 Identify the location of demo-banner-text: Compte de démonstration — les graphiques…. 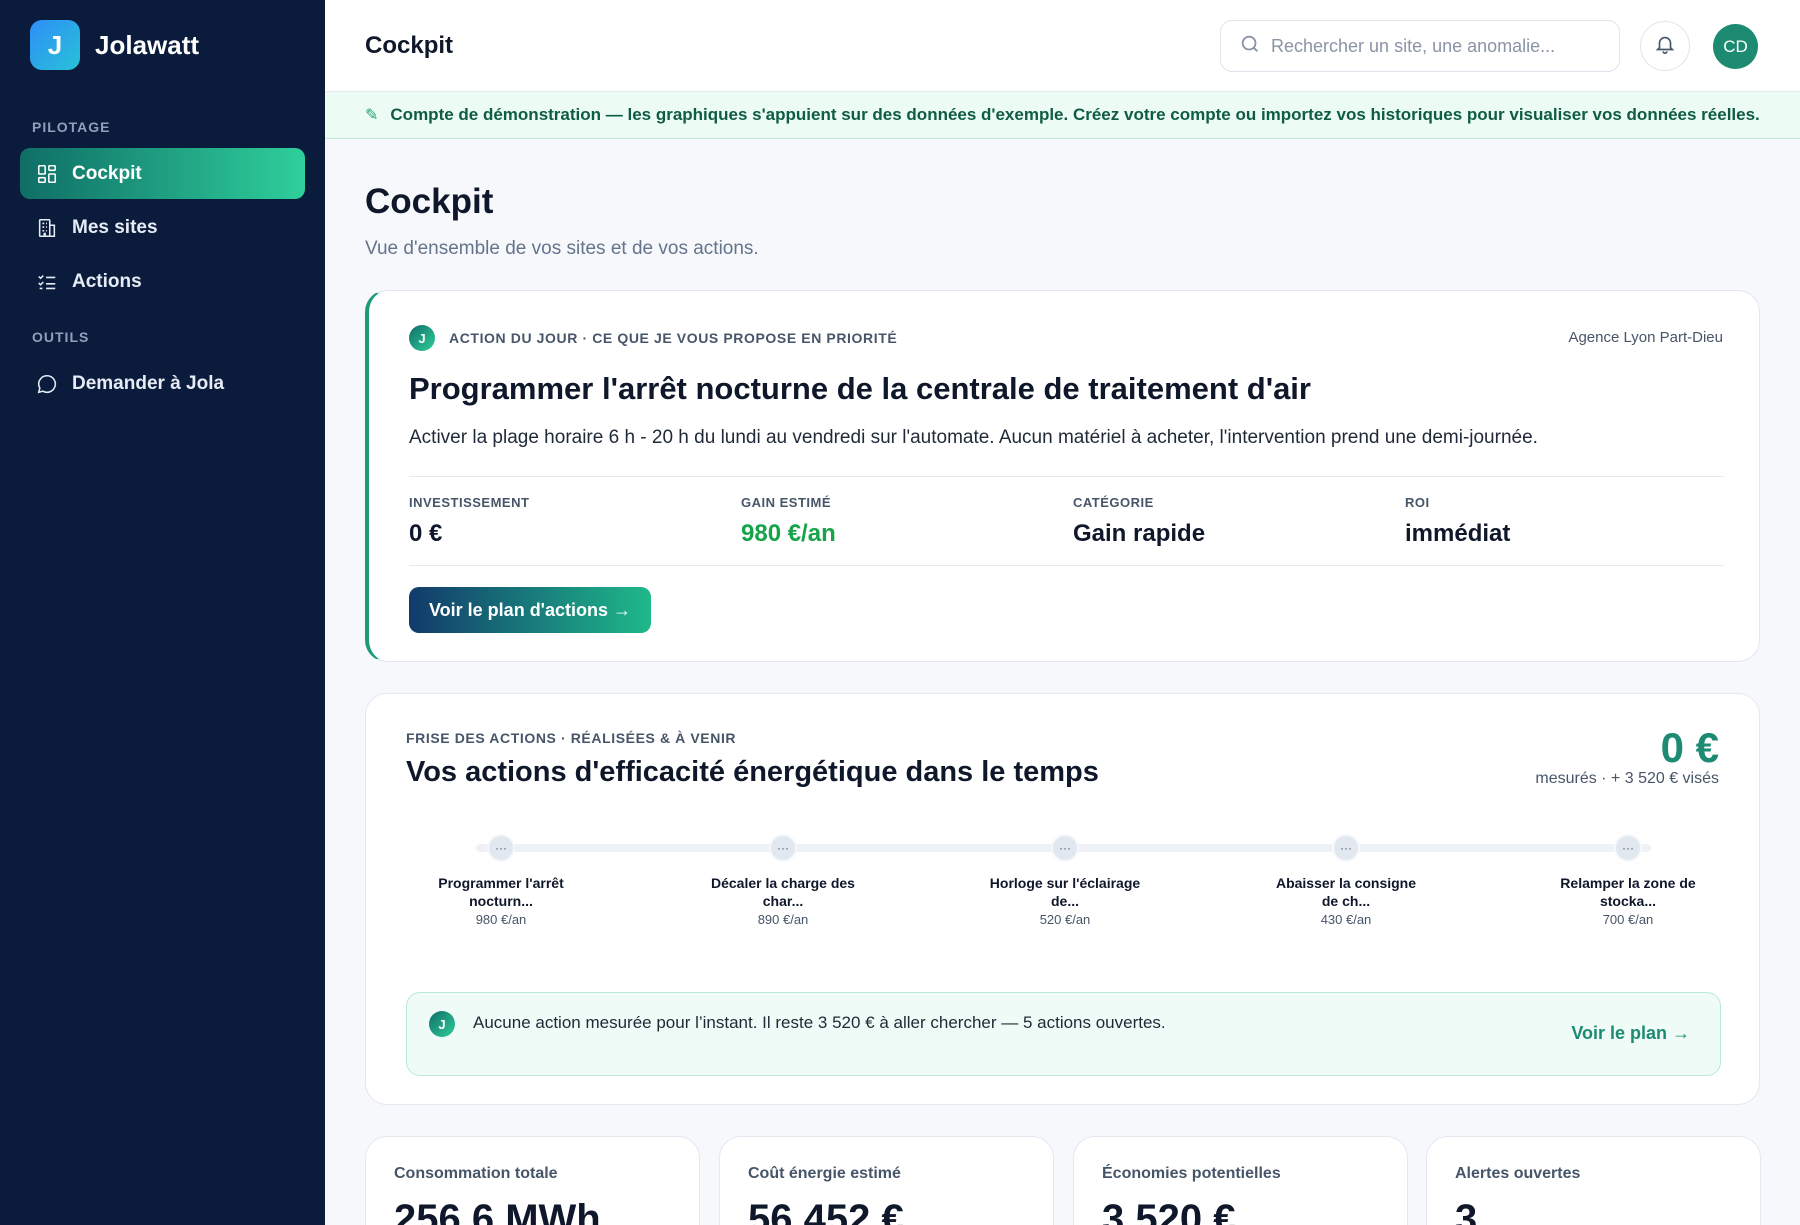
(1075, 114).